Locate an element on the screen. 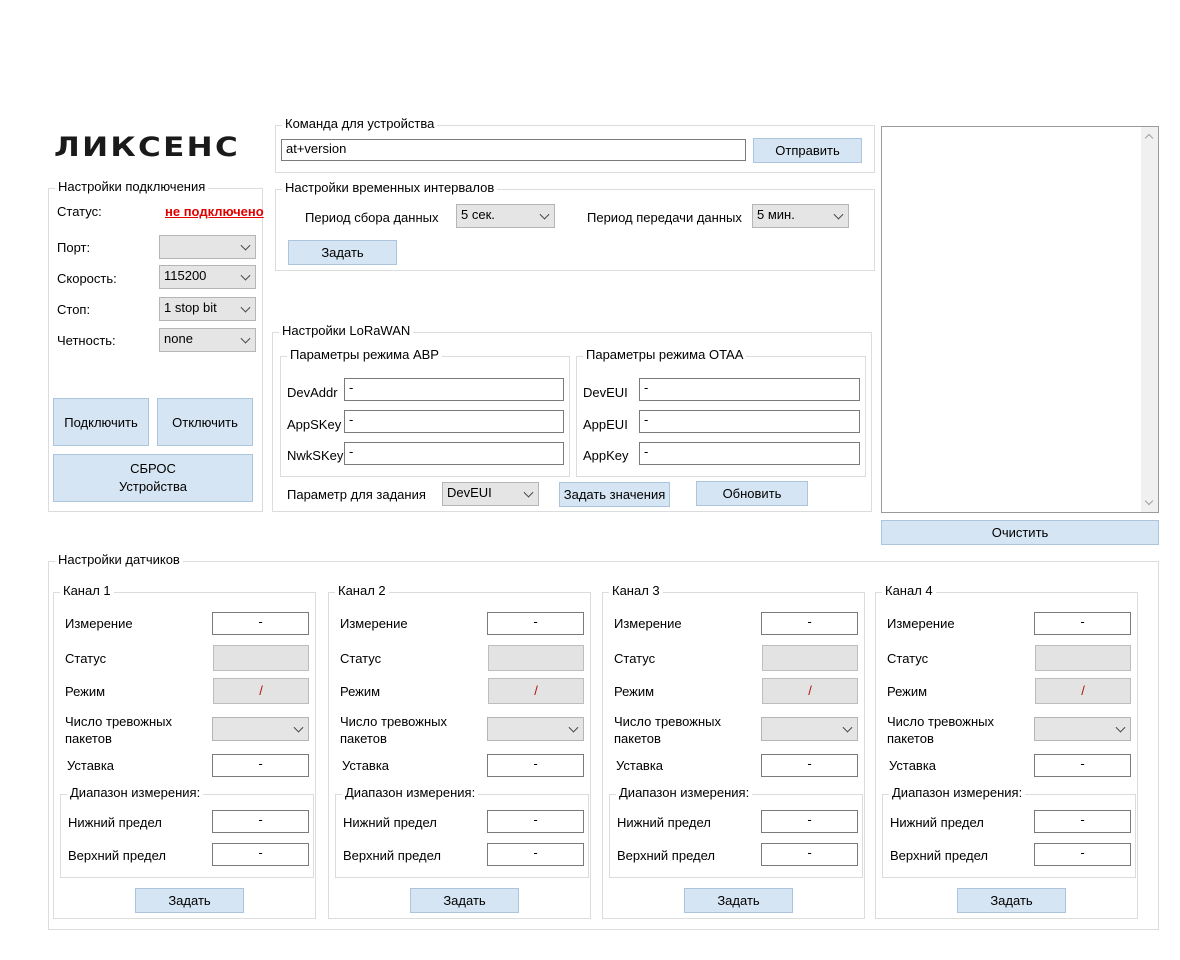 This screenshot has height=960, width=1180. upper-limit-label: Верхний предел is located at coordinates (666, 855).